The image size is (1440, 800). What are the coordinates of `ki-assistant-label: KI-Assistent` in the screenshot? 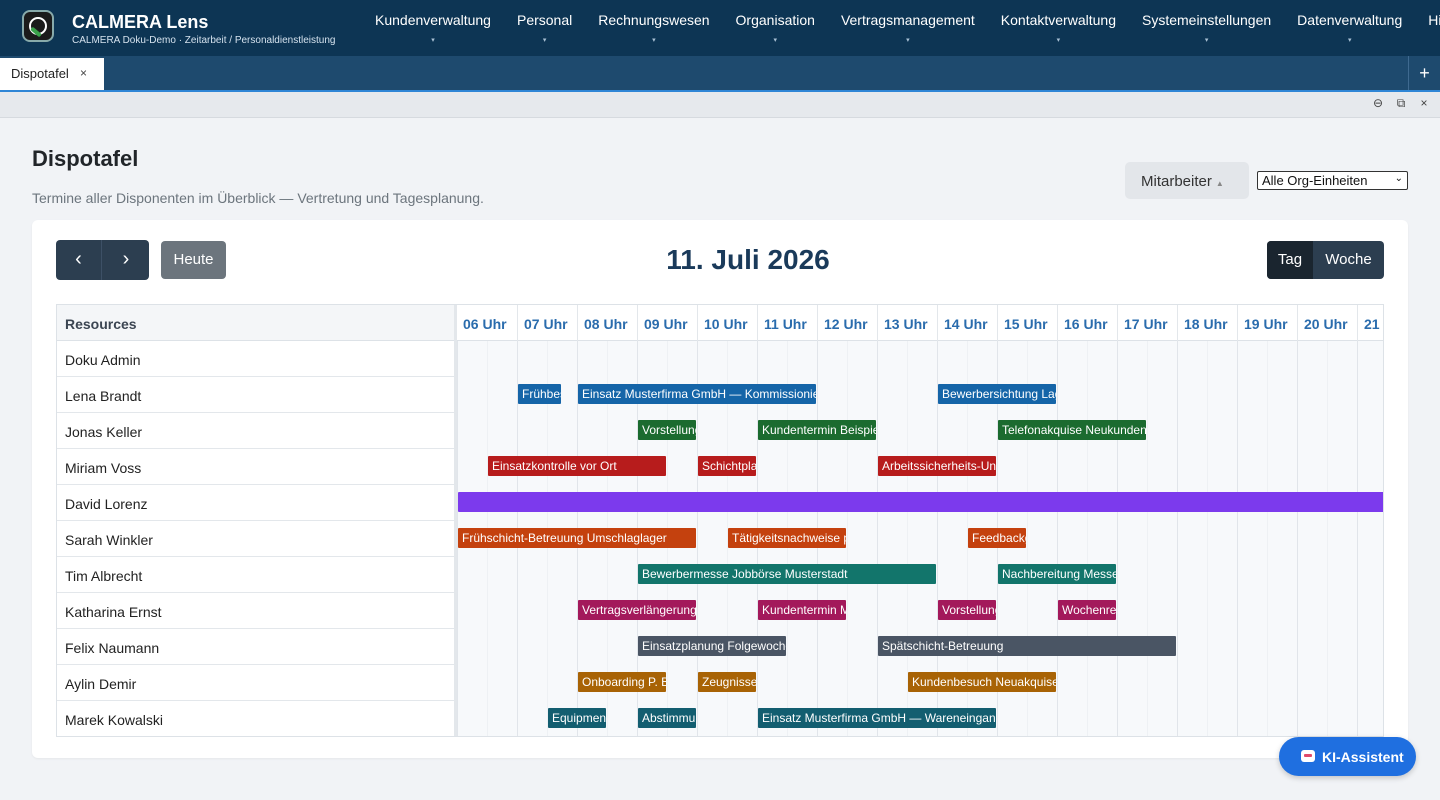 It's located at (1363, 757).